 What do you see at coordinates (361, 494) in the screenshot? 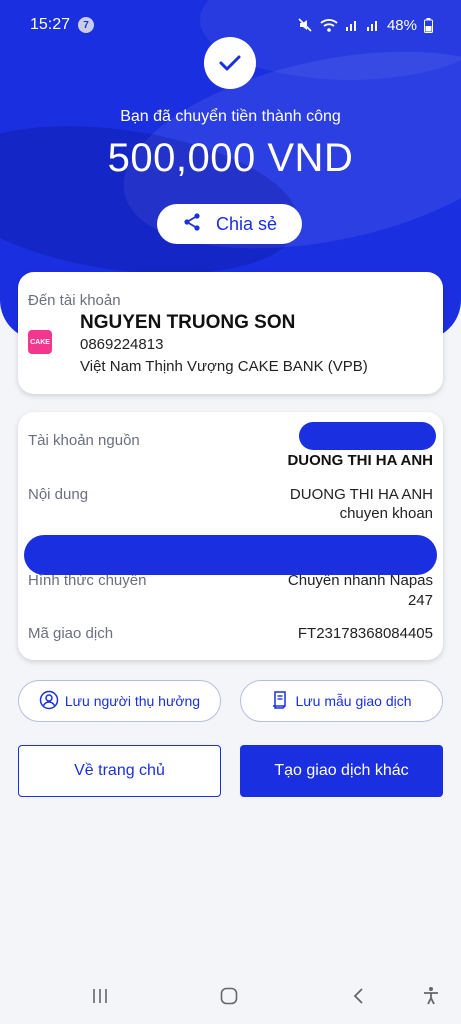
I see `content-value-line1: DUONG THI HA ANH` at bounding box center [361, 494].